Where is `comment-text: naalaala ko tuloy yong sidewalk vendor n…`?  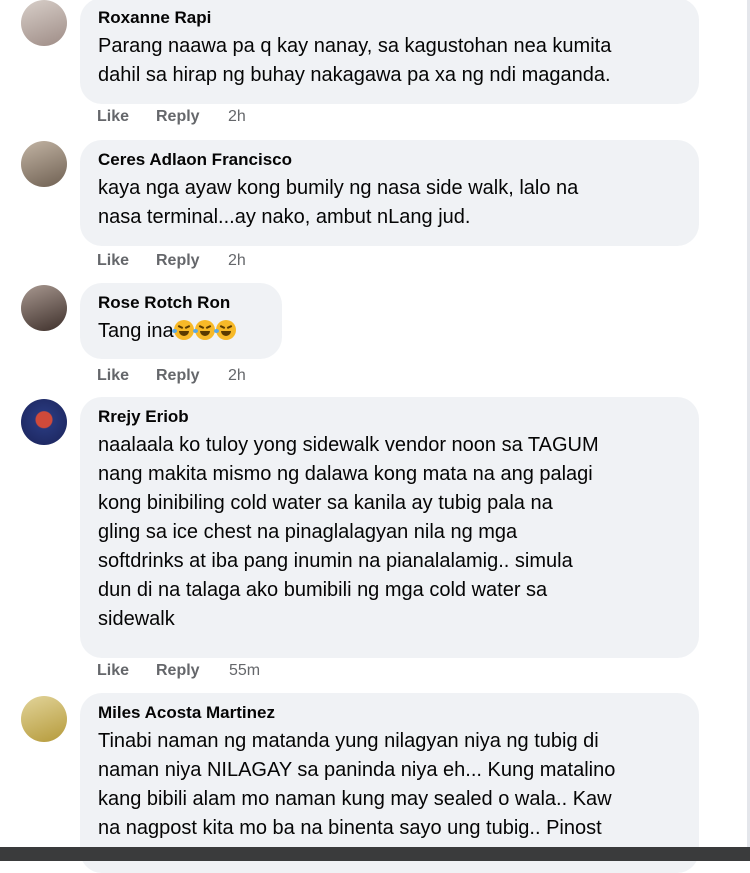 comment-text: naalaala ko tuloy yong sidewalk vendor n… is located at coordinates (348, 532).